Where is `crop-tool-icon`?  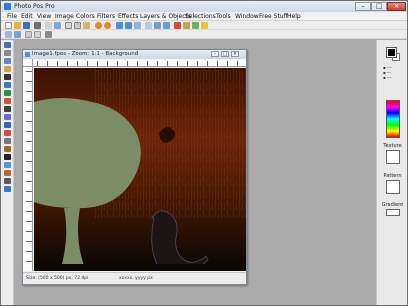 crop-tool-icon is located at coordinates (7, 77).